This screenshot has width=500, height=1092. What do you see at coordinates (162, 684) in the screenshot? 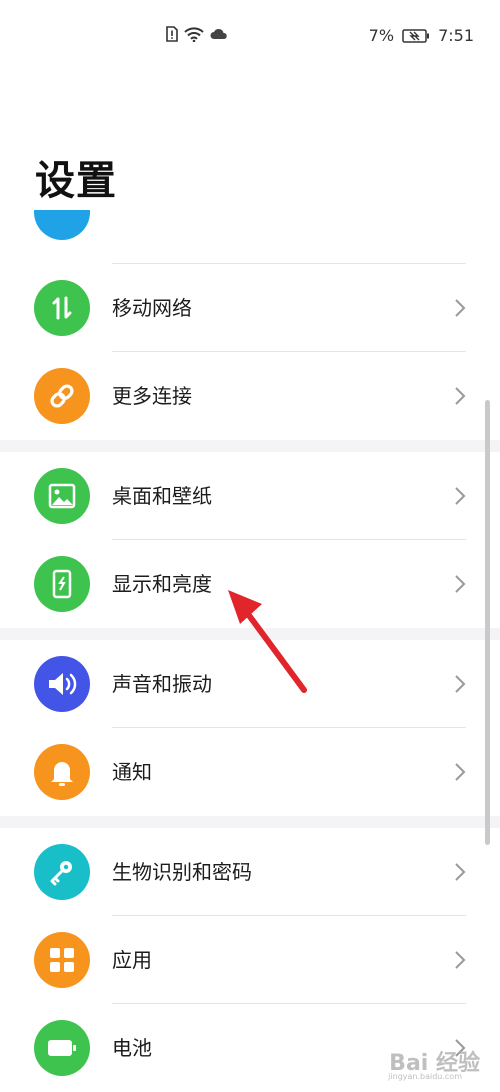
I see `item-label: 声音和振动` at bounding box center [162, 684].